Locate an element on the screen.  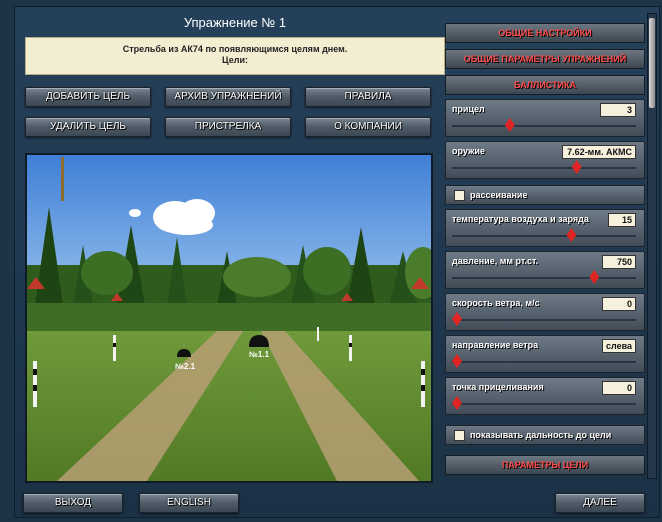
show-distance-checkbox is located at coordinates (459, 435).